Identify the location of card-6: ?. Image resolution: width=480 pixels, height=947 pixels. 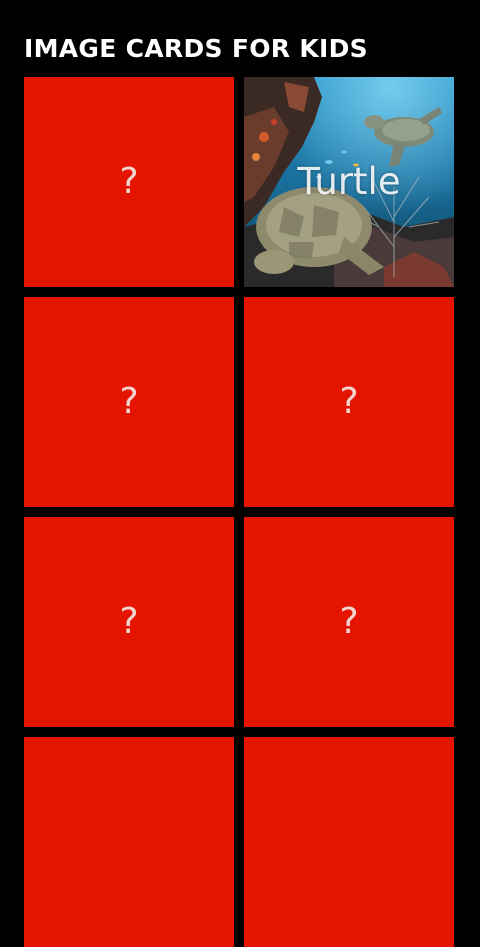
(349, 622).